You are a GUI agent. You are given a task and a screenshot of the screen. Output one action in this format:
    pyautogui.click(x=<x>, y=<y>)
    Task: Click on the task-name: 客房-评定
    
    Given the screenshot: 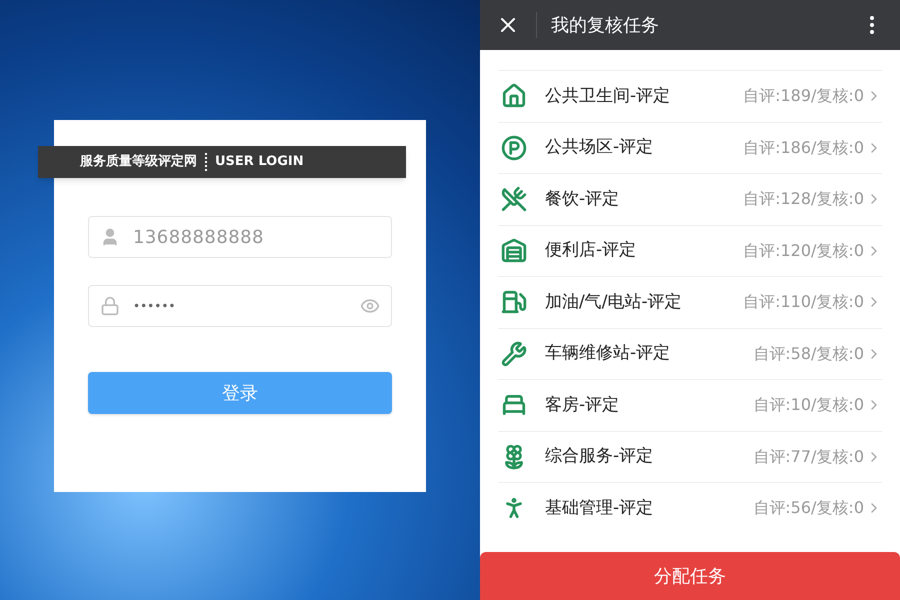 What is the action you would take?
    pyautogui.click(x=582, y=405)
    